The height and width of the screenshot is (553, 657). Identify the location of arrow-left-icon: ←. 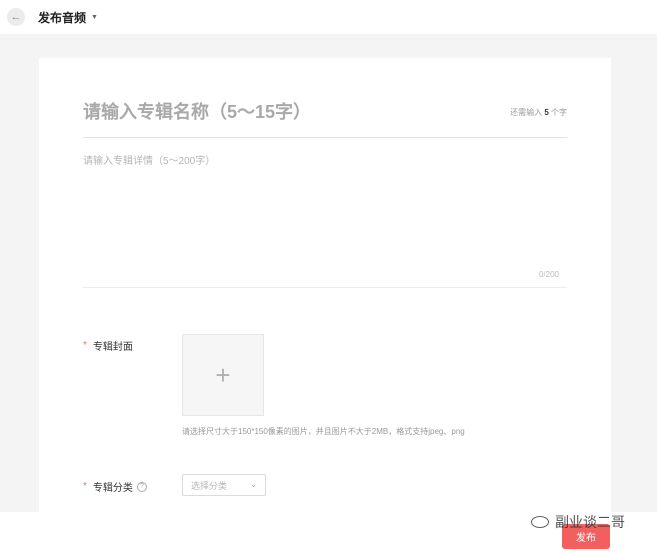
(16, 17).